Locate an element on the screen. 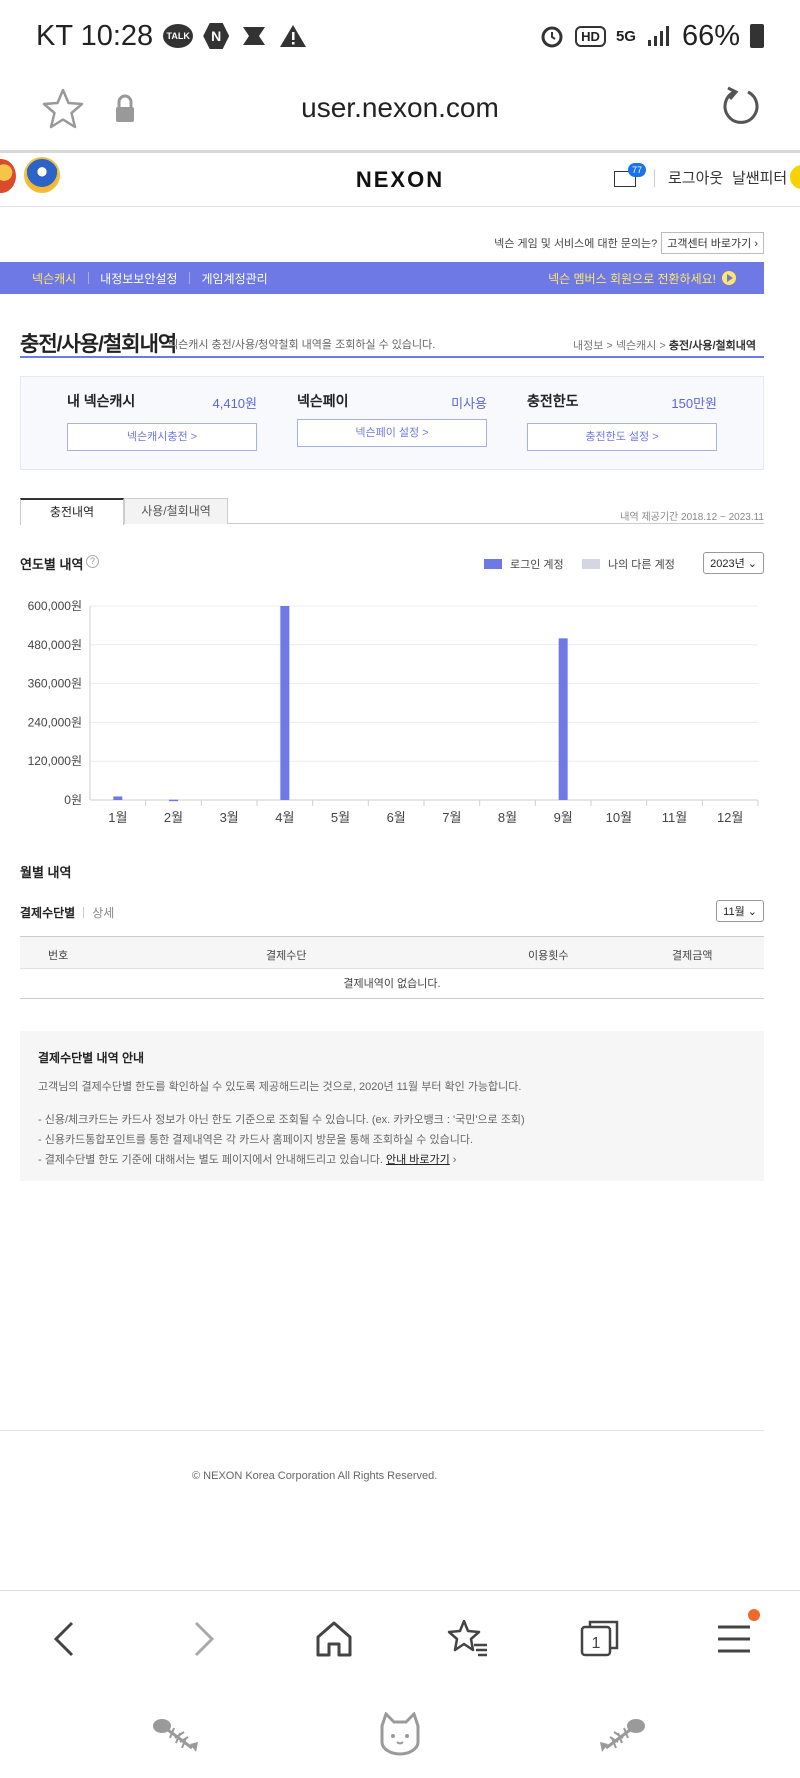 This screenshot has height=1778, width=800. legend-login-label: 로그인 계정 is located at coordinates (537, 565).